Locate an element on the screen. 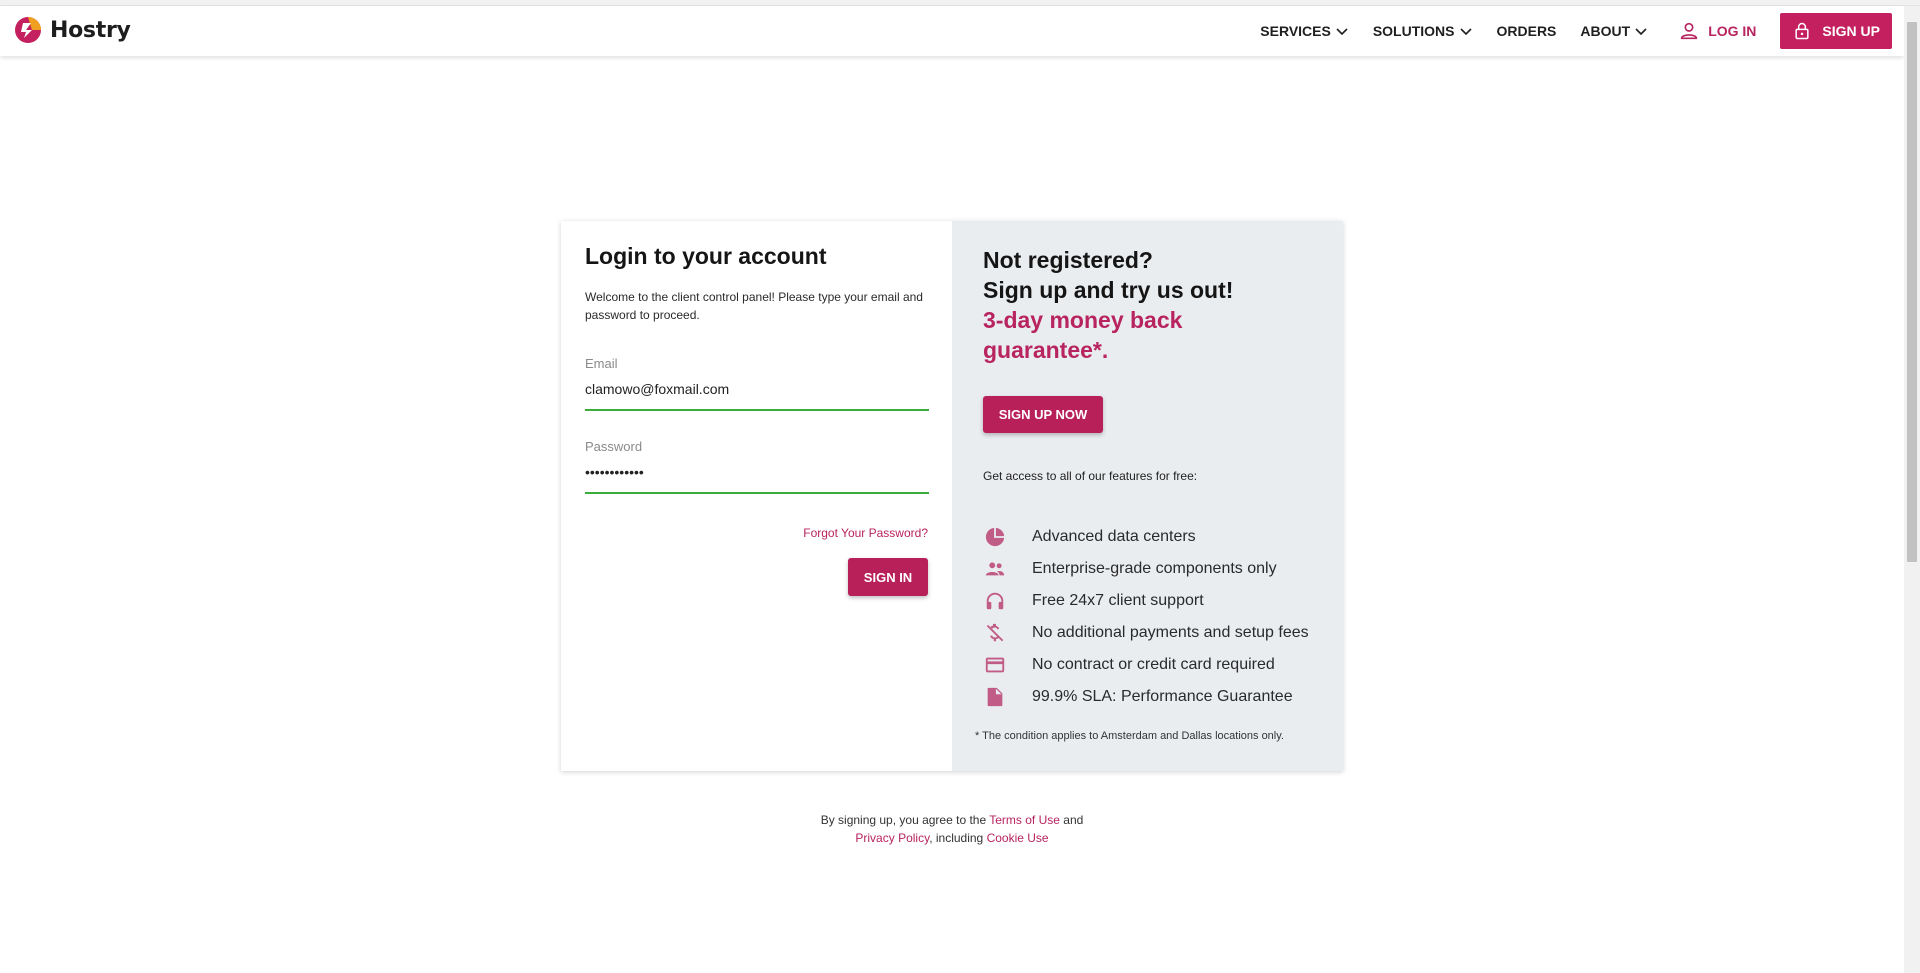  list-item: Enterprise-grade components only is located at coordinates (1146, 569).